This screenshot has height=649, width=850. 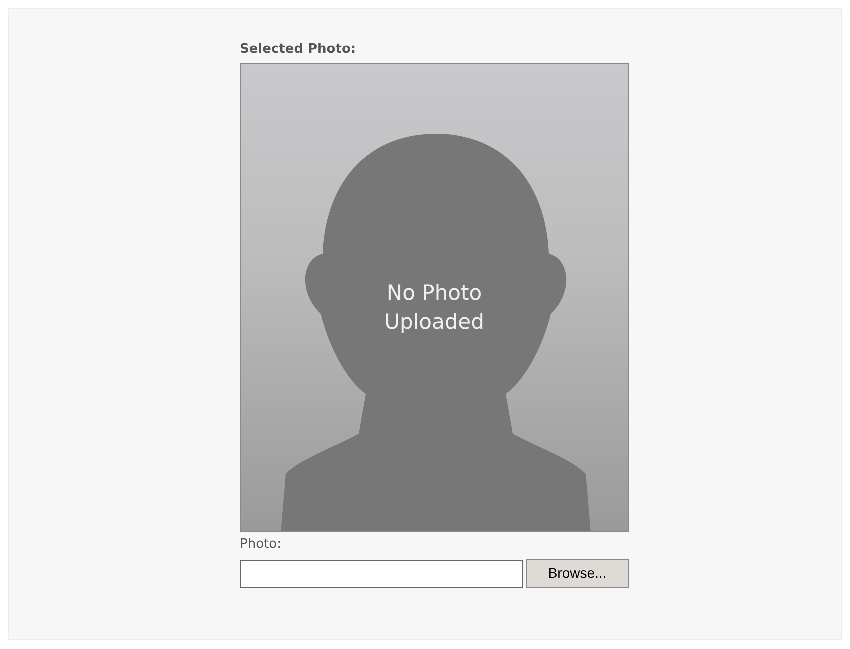 What do you see at coordinates (381, 574) in the screenshot?
I see `file-path-field` at bounding box center [381, 574].